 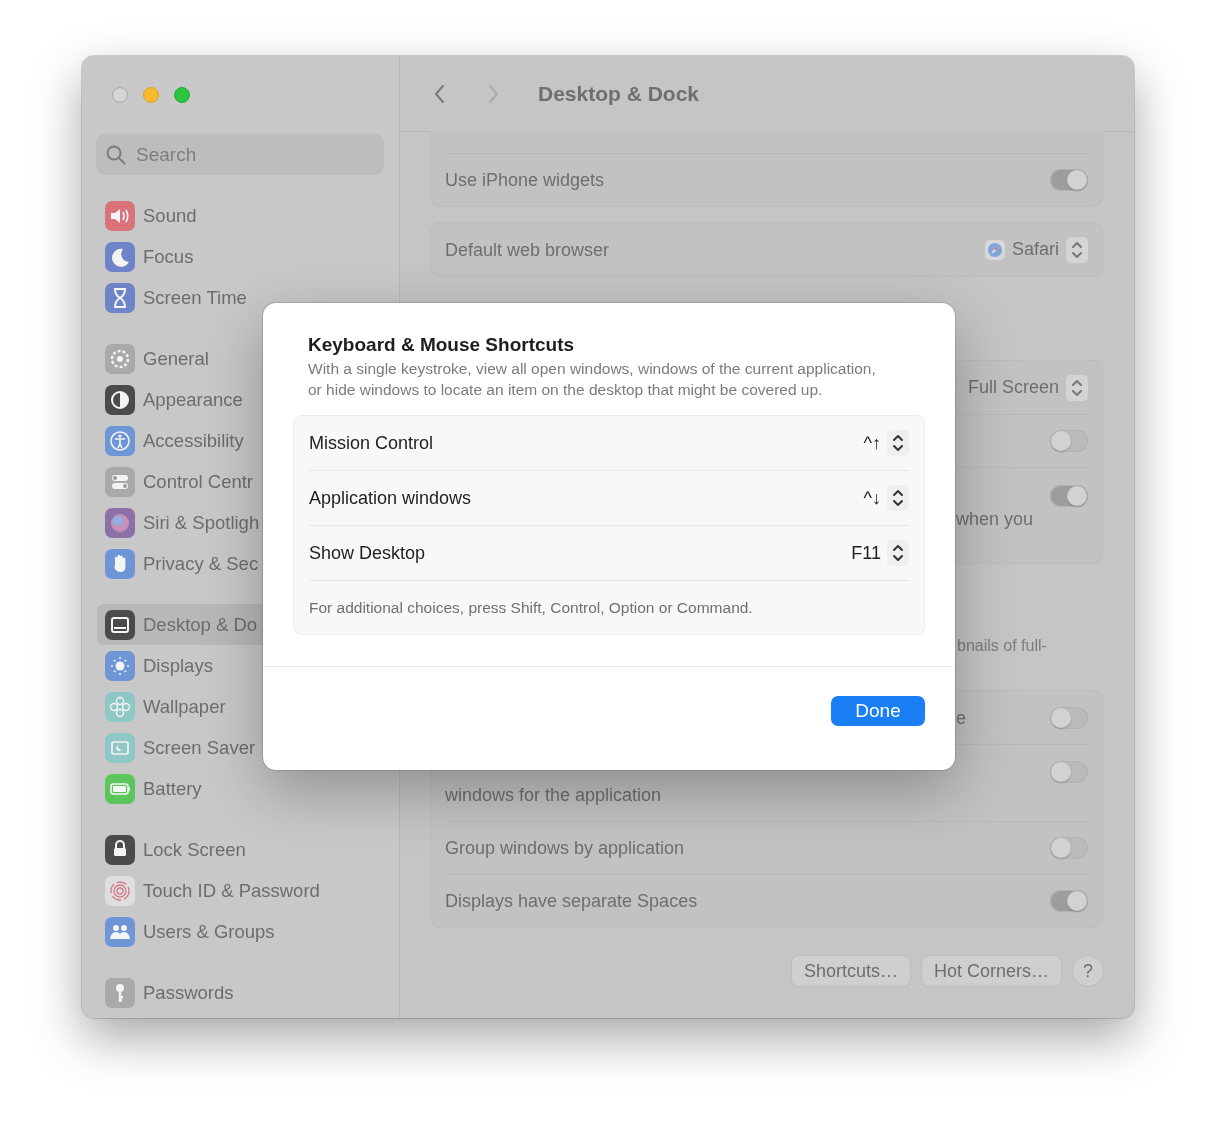 What do you see at coordinates (116, 155) in the screenshot?
I see `search-icon` at bounding box center [116, 155].